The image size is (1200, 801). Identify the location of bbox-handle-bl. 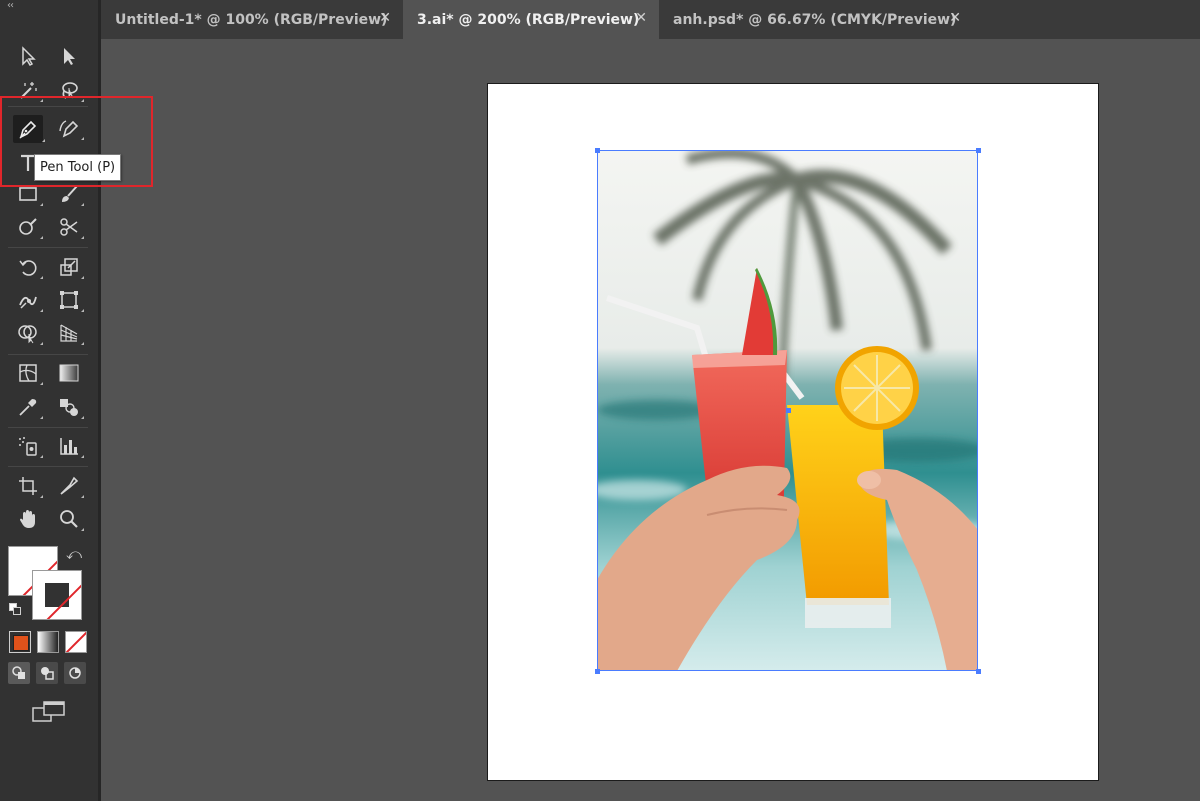
(597, 671).